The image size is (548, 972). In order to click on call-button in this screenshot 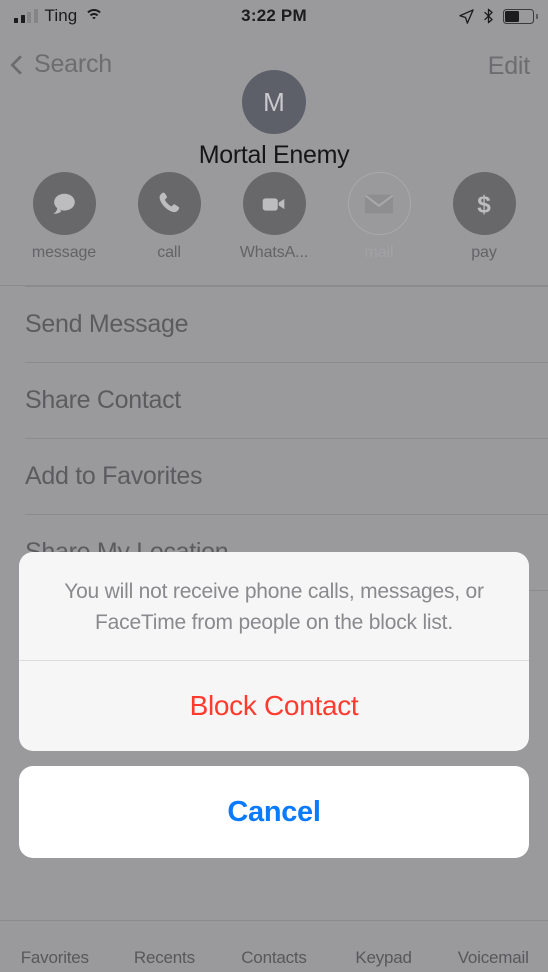, I will do `click(169, 203)`.